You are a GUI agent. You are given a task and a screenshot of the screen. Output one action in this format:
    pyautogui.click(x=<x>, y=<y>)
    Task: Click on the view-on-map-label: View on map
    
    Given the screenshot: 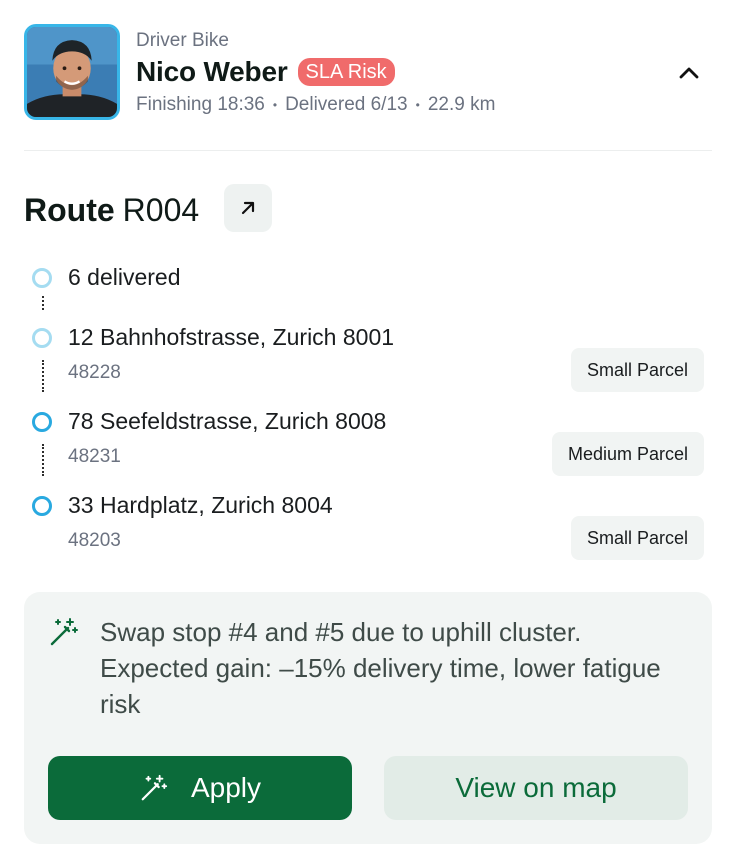 What is the action you would take?
    pyautogui.click(x=536, y=787)
    